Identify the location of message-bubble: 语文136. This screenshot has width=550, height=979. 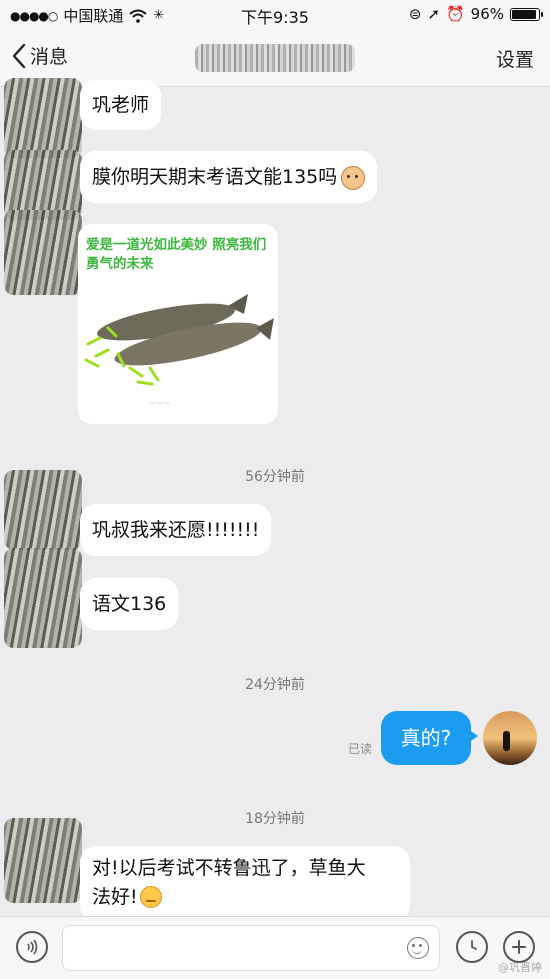
(129, 604).